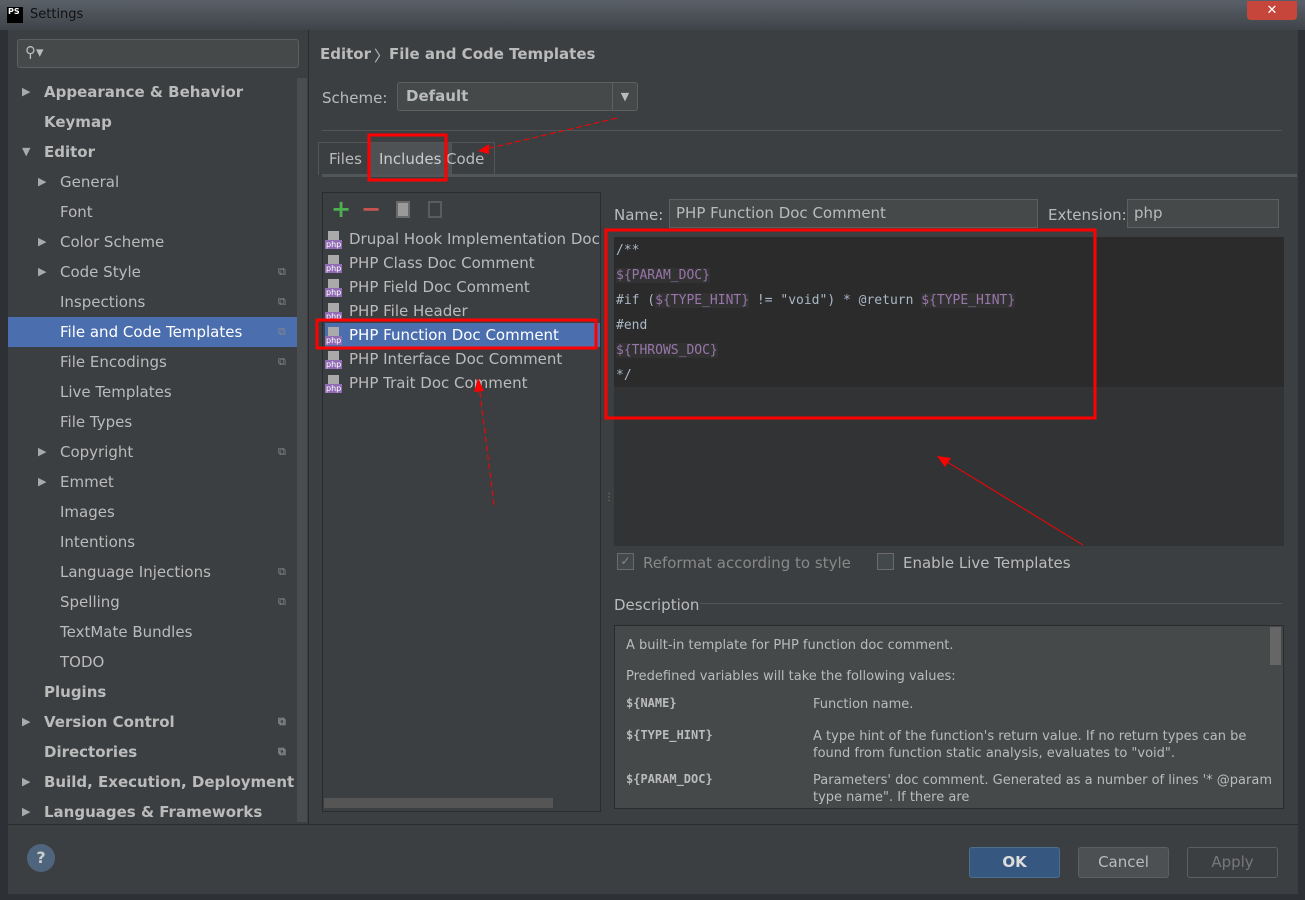 This screenshot has height=900, width=1305. I want to click on sidebar-item-label: Intentions, so click(98, 542).